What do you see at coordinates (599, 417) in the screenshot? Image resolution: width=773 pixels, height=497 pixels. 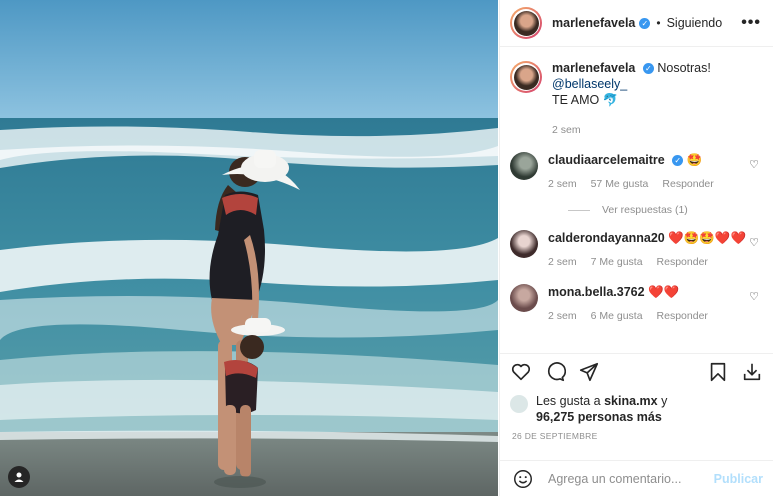 I see `likes-count: 96,275 personas más` at bounding box center [599, 417].